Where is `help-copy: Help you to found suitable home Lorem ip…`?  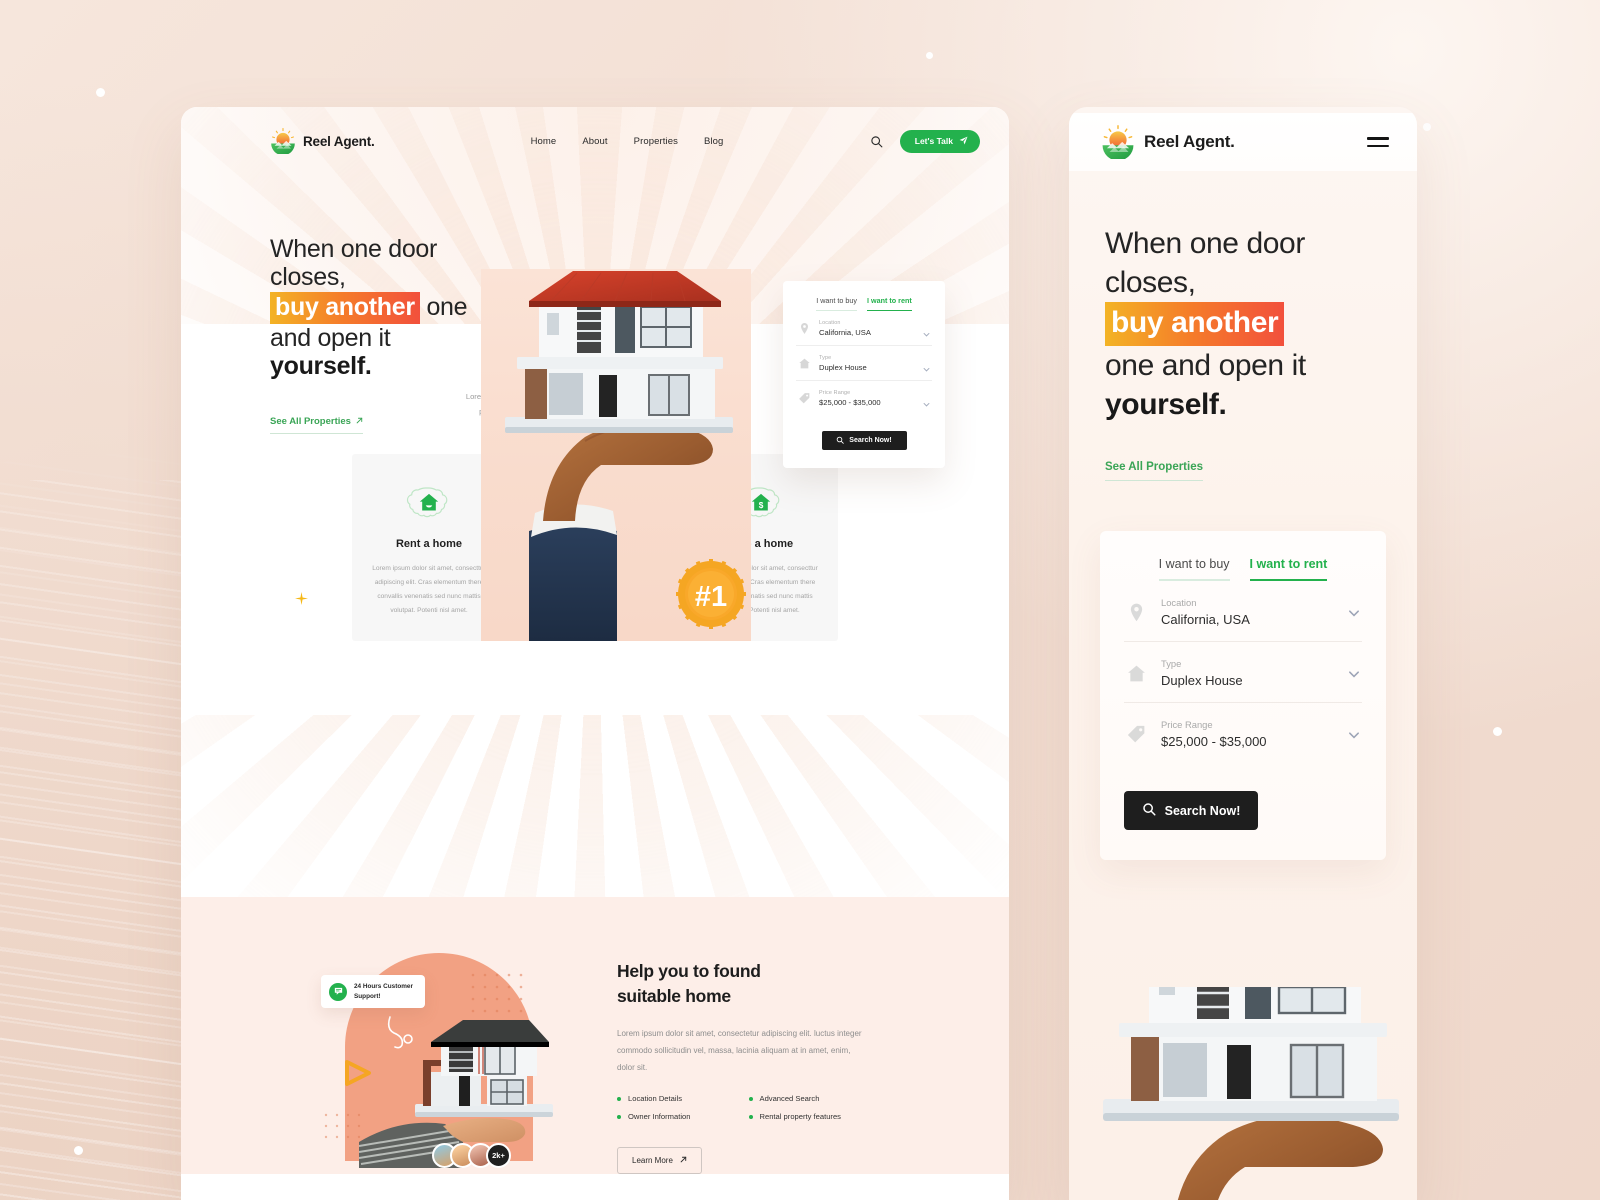 help-copy: Help you to found suitable home Lorem ip… is located at coordinates (743, 1064).